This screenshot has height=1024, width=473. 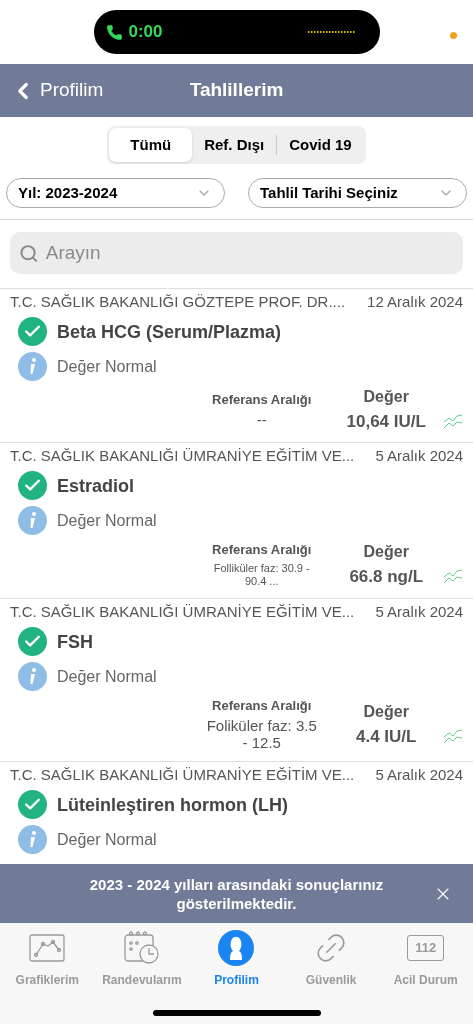 I want to click on banner-message: 2023 - 2024 yılları arasındaki sonuçlarınız gösterilmektedir., so click(x=236, y=893).